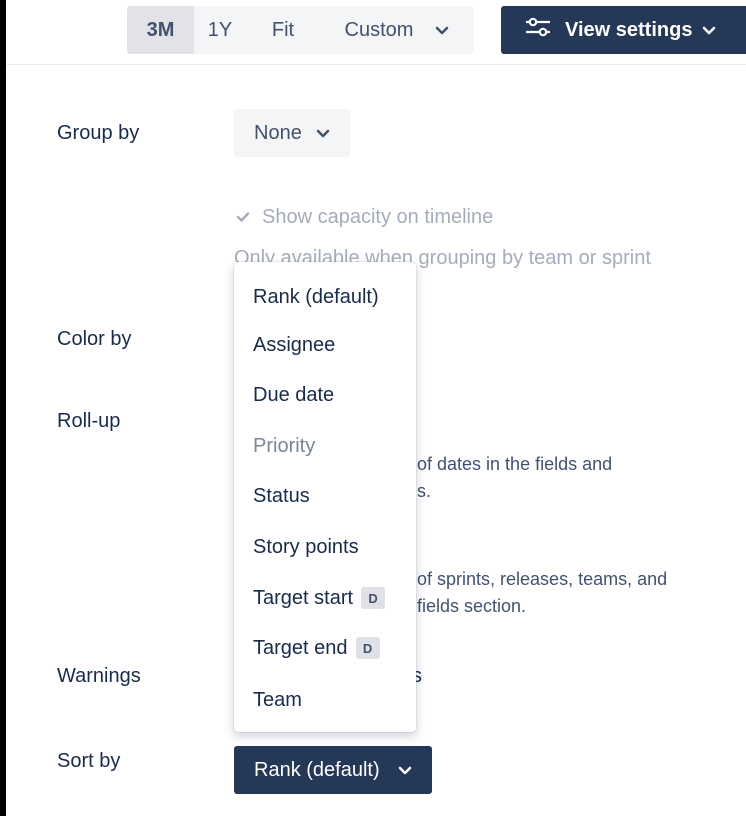 This screenshot has width=746, height=816. I want to click on range-3m-button: 3M, so click(160, 30).